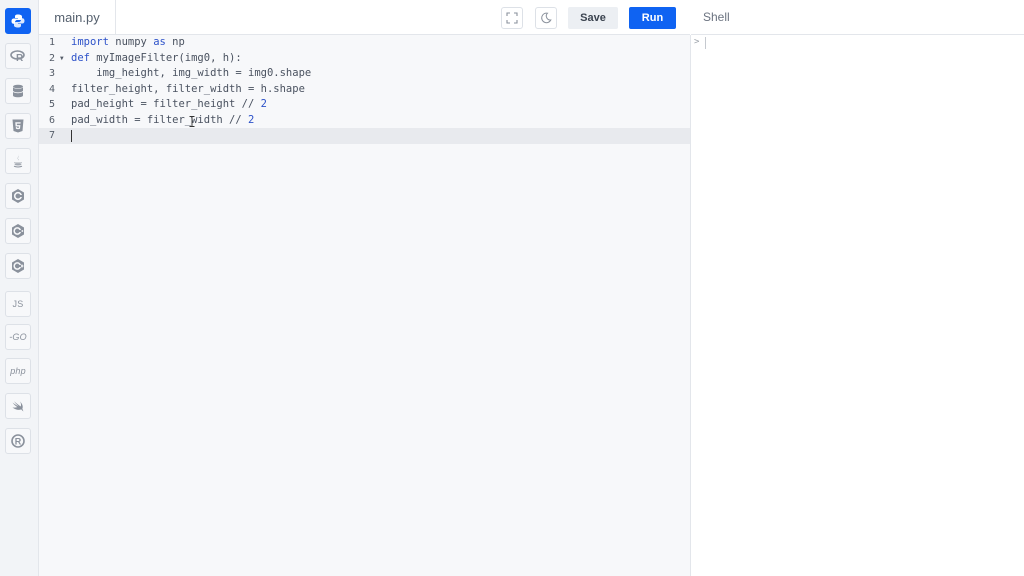  I want to click on language-html, so click(18, 126).